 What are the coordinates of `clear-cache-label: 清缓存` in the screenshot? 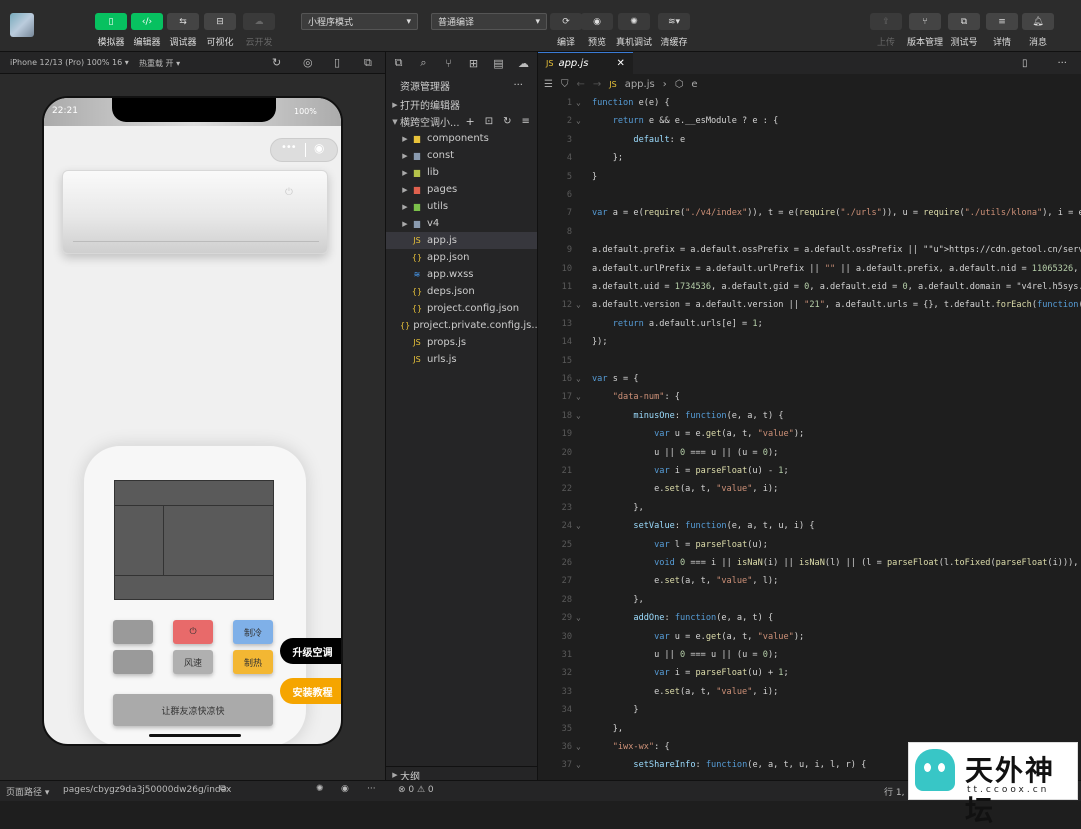 It's located at (674, 43).